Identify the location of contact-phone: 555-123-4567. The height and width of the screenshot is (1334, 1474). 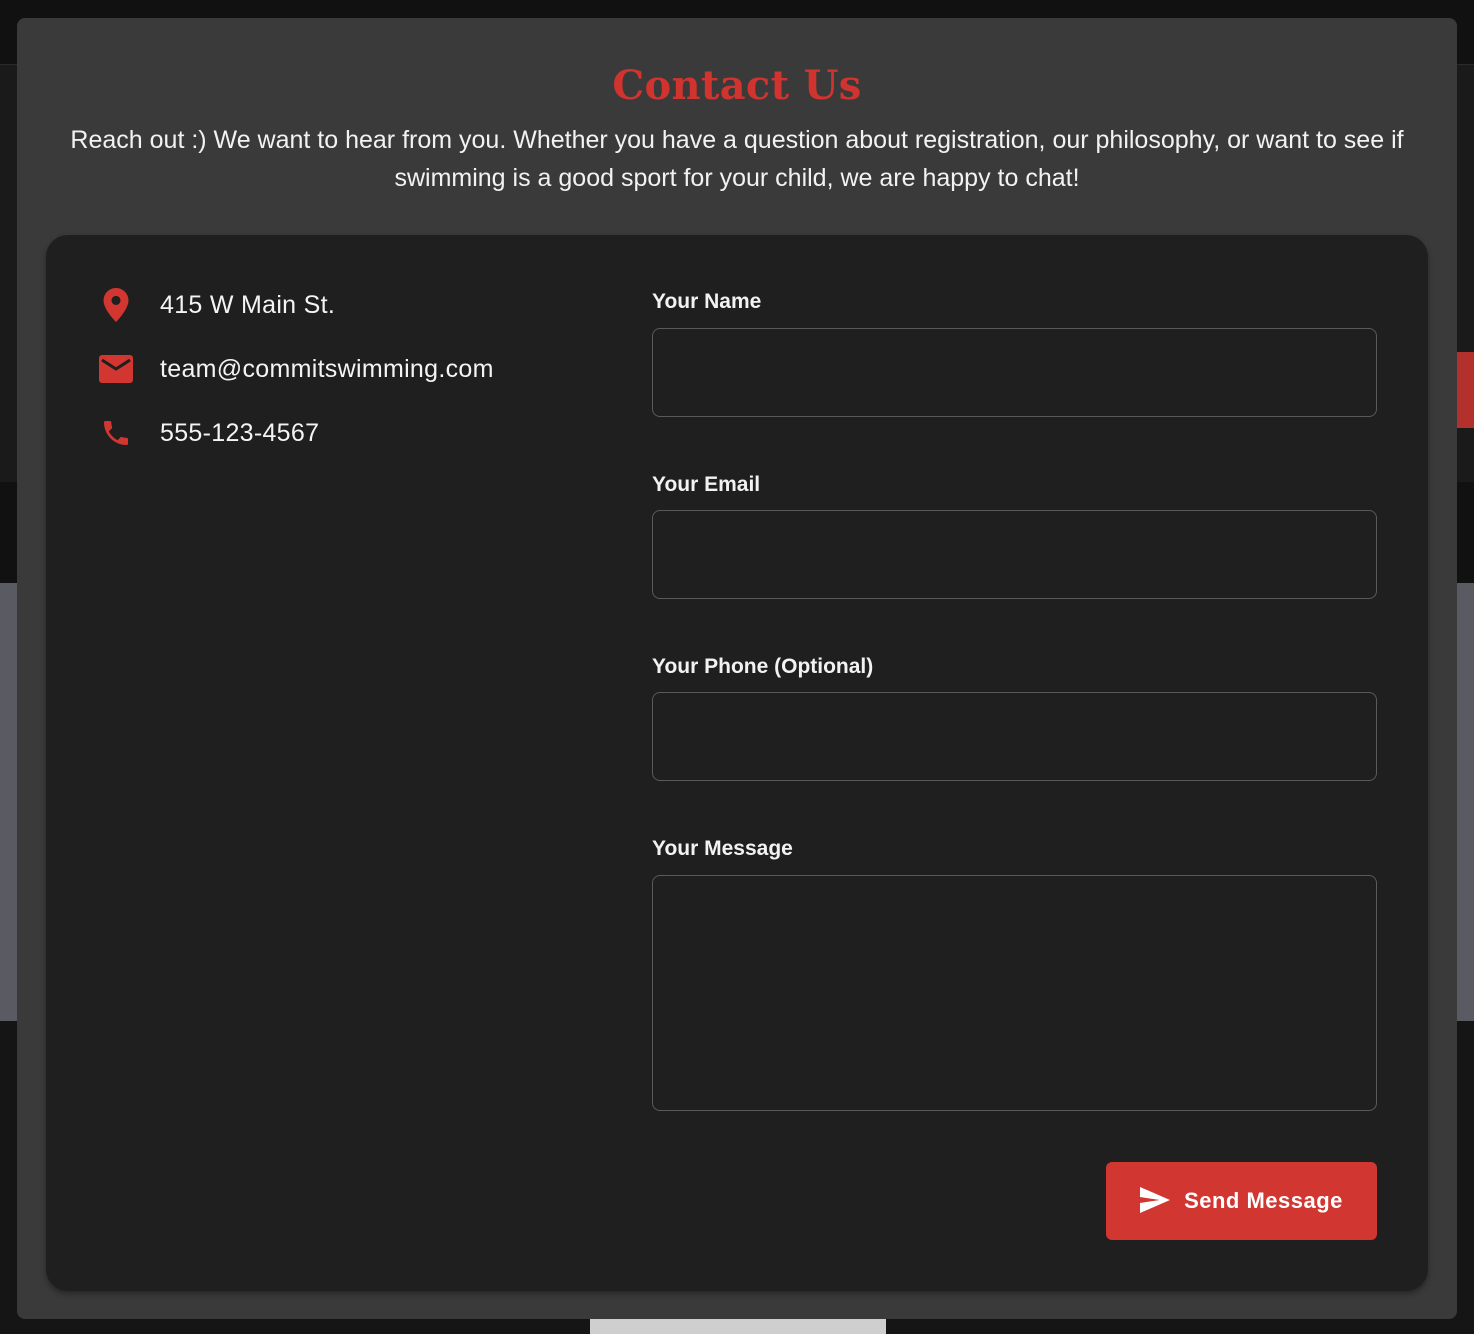
(208, 433).